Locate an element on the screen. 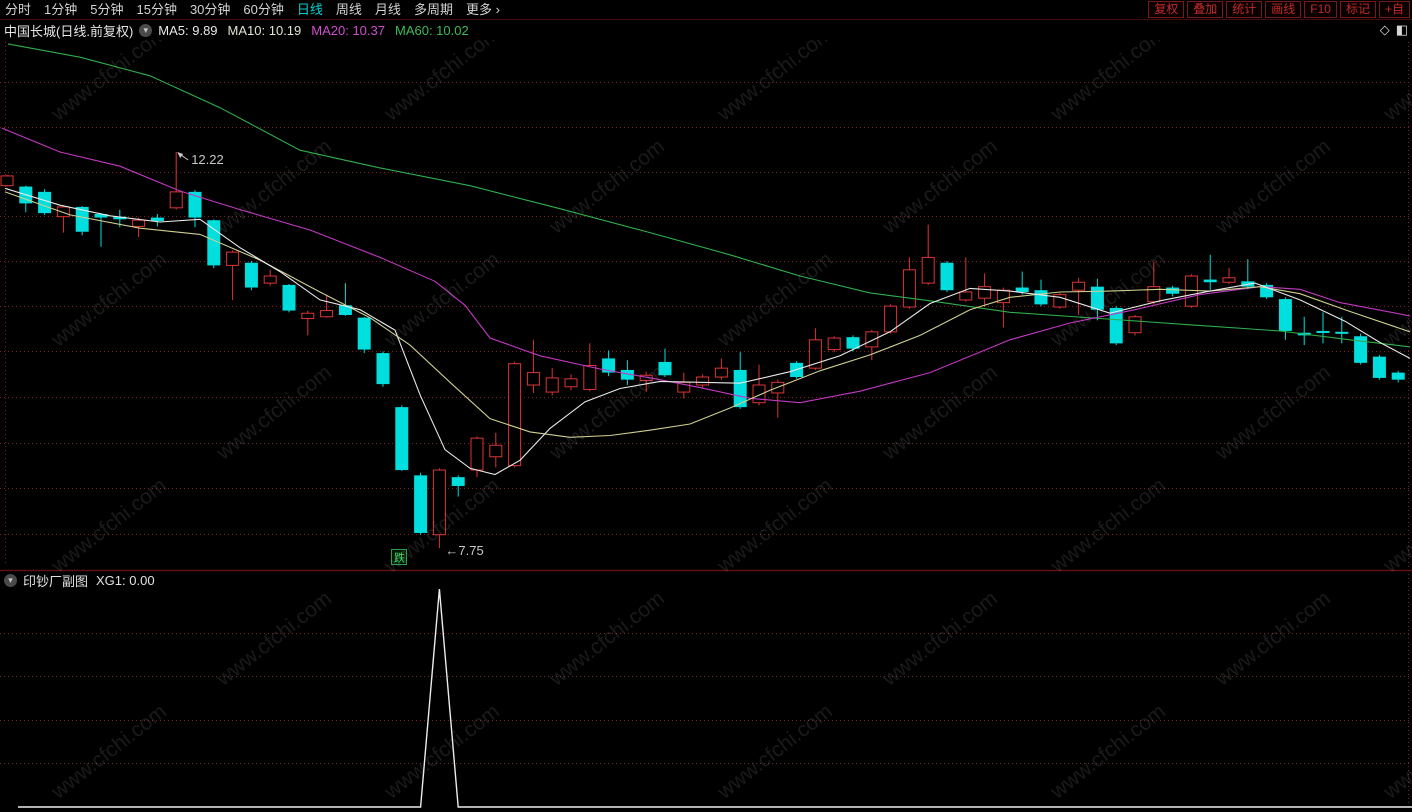 The image size is (1412, 812). btn-draw: 画线 is located at coordinates (1283, 9).